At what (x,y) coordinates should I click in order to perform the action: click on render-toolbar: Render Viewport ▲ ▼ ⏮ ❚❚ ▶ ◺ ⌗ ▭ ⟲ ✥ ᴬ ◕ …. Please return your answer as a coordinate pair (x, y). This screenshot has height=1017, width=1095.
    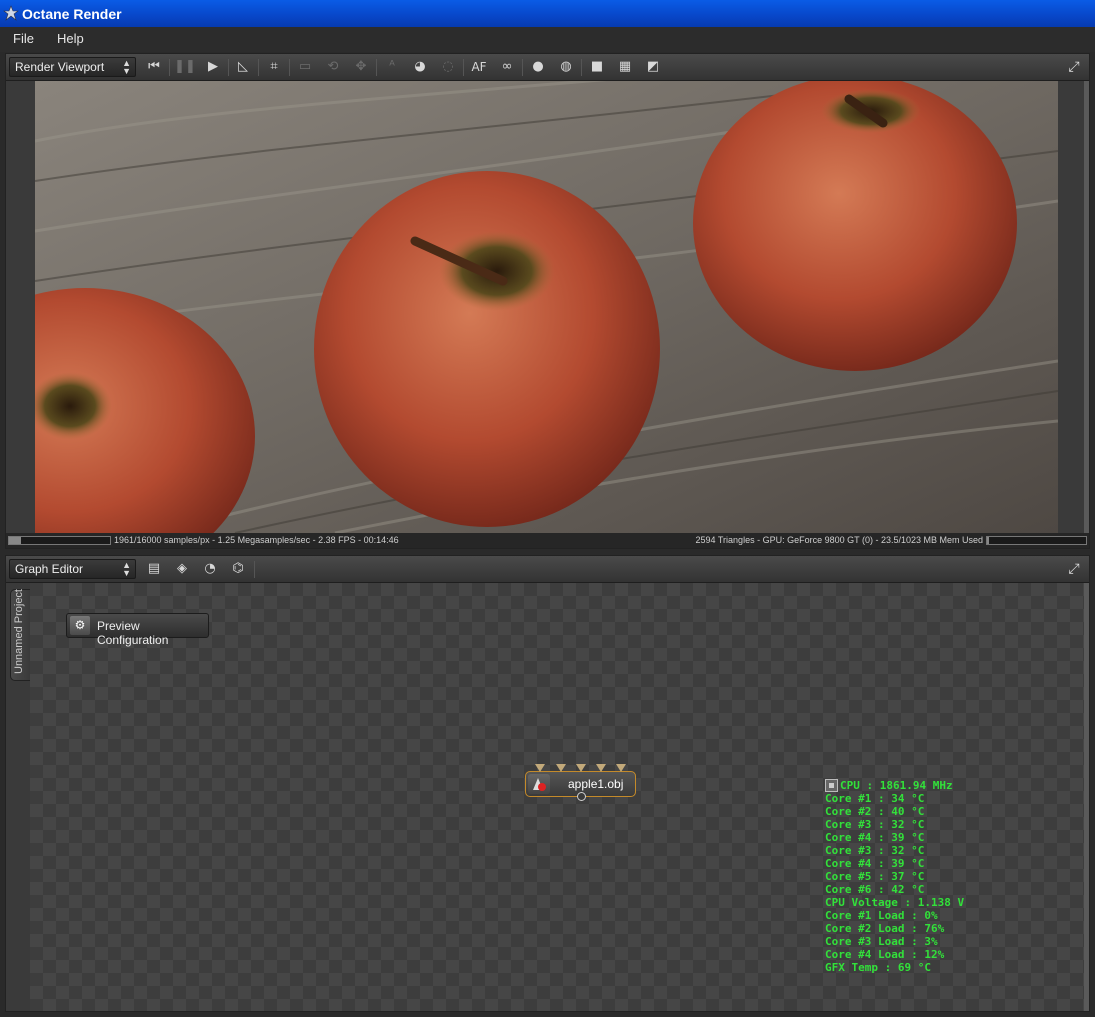
    Looking at the image, I should click on (547, 67).